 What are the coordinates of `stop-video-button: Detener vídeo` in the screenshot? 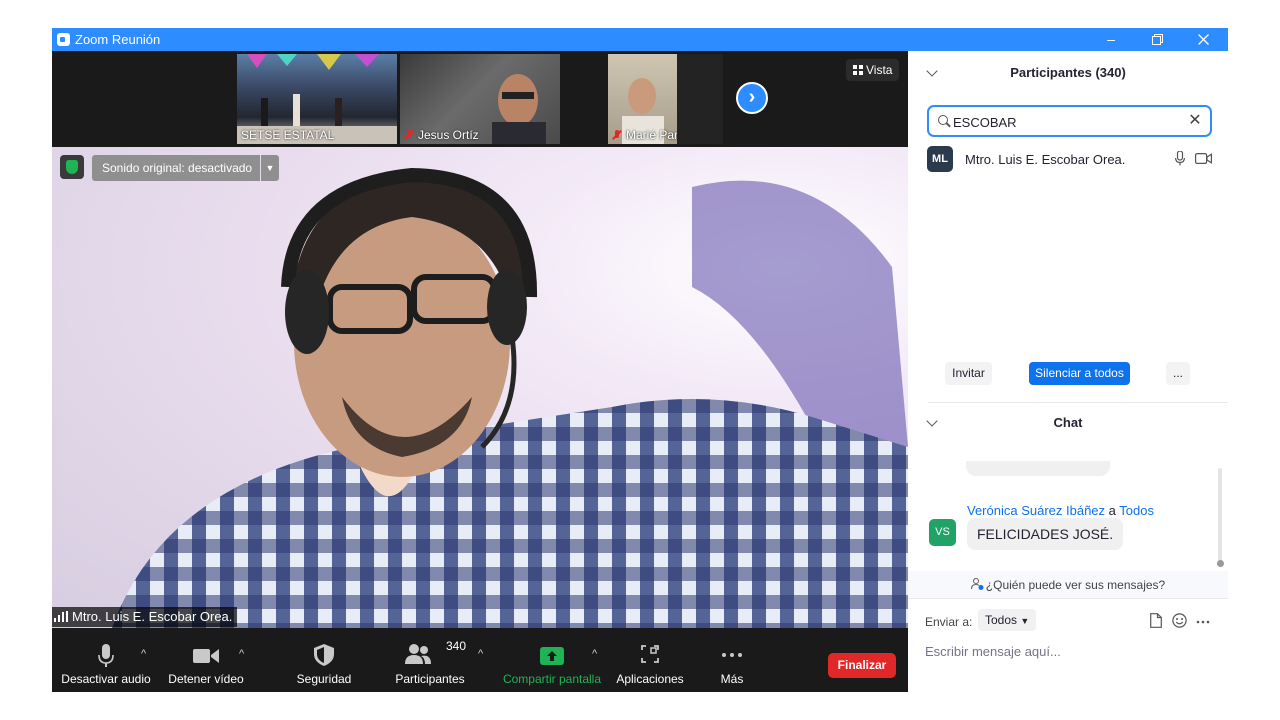 It's located at (206, 660).